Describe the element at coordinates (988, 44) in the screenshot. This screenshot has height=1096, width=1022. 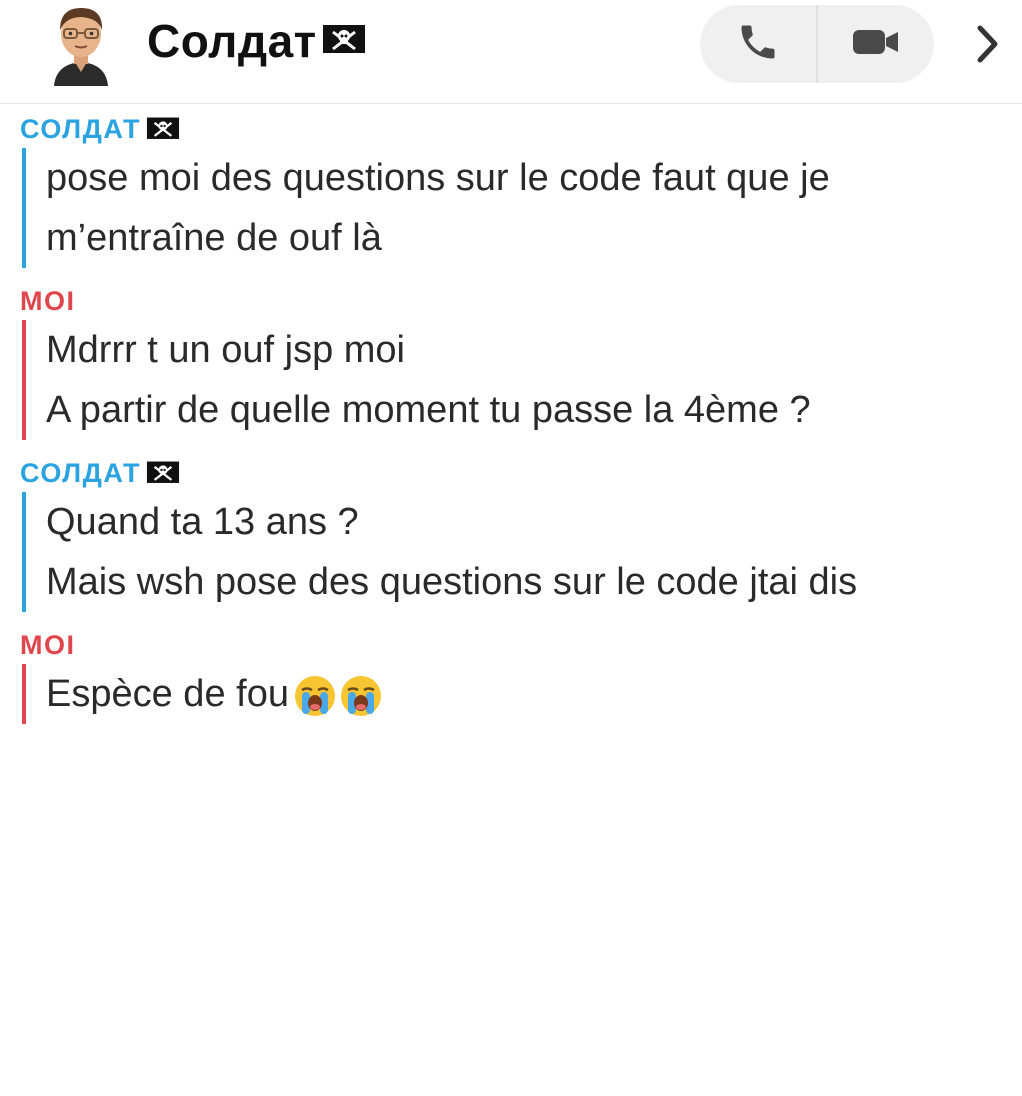
I see `chevron-right-icon` at that location.